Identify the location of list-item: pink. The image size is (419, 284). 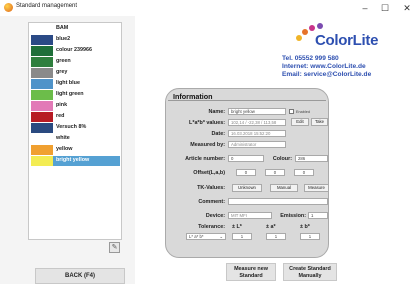
(75, 106).